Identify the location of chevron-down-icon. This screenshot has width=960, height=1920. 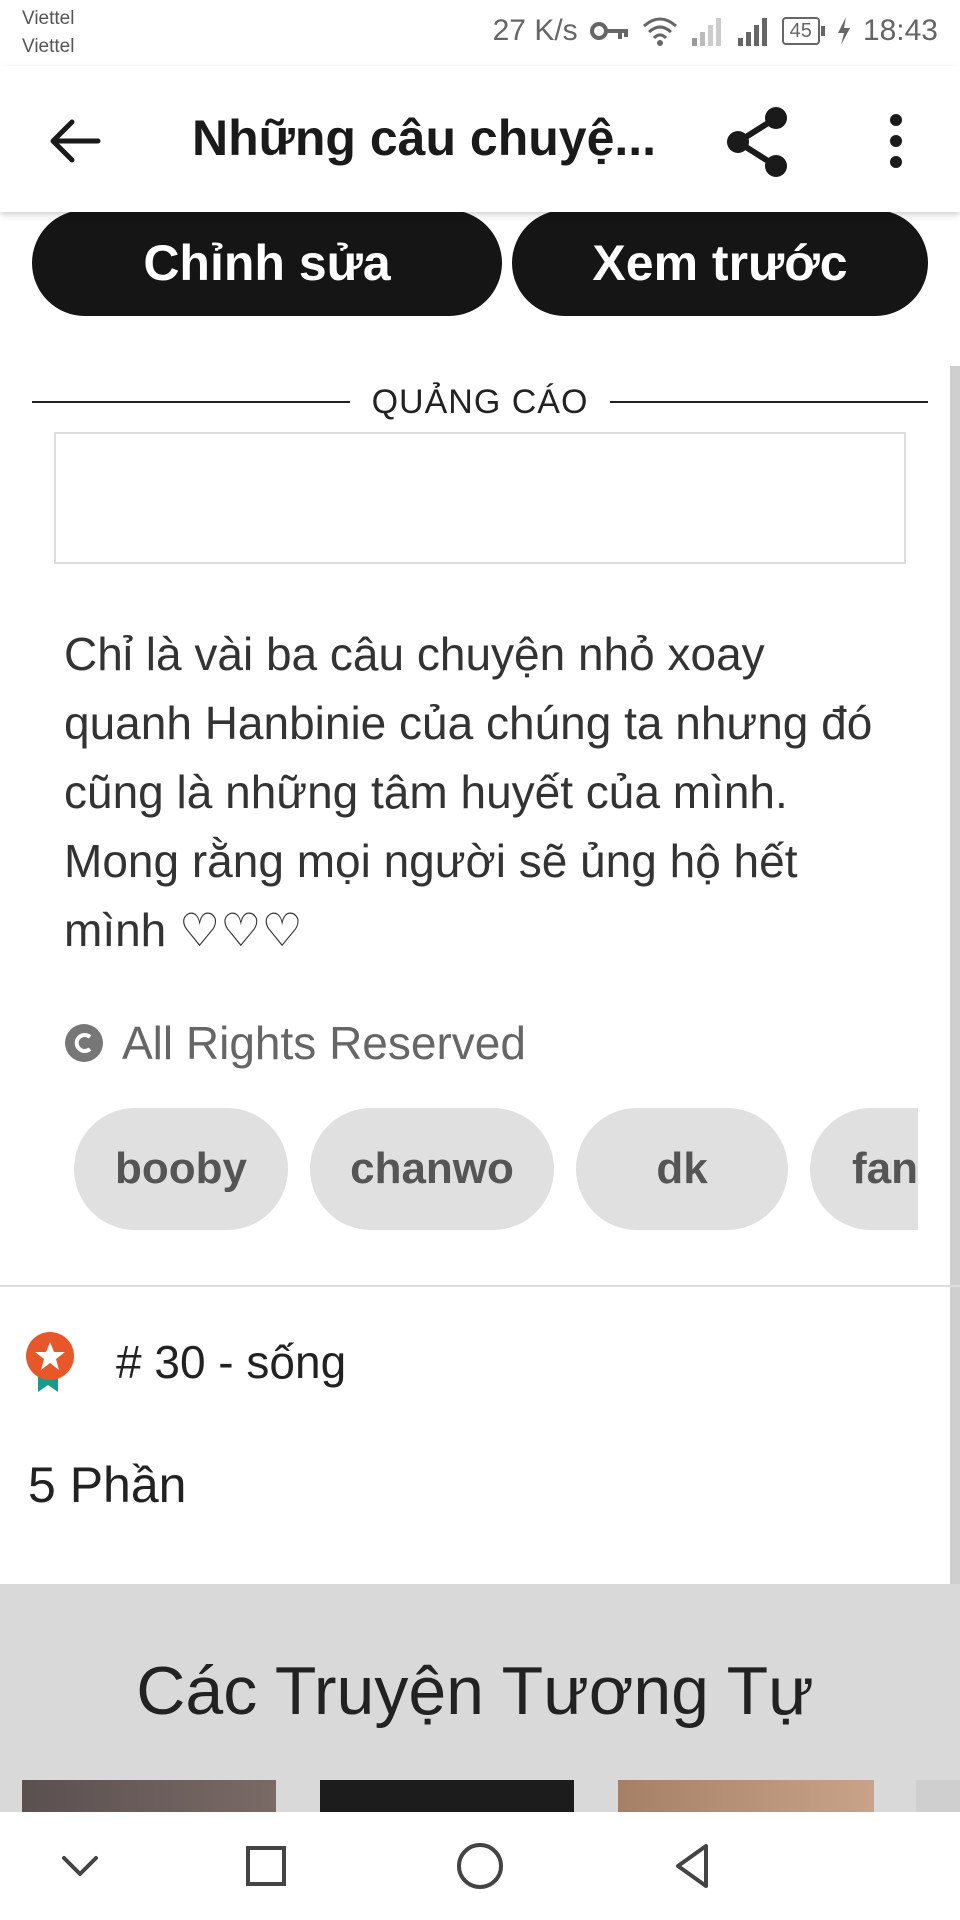
(80, 1866).